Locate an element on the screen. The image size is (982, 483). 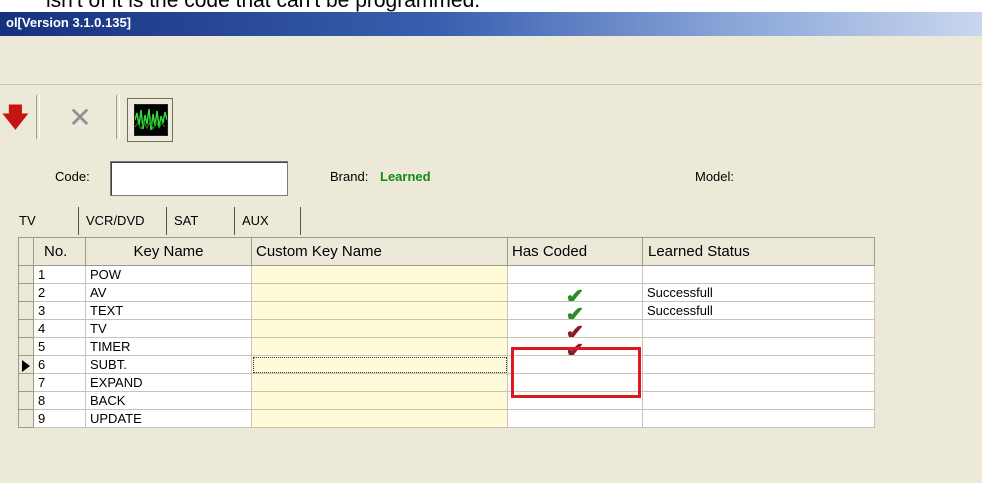
table-row: 5 TIMER ✔ is located at coordinates (446, 346).